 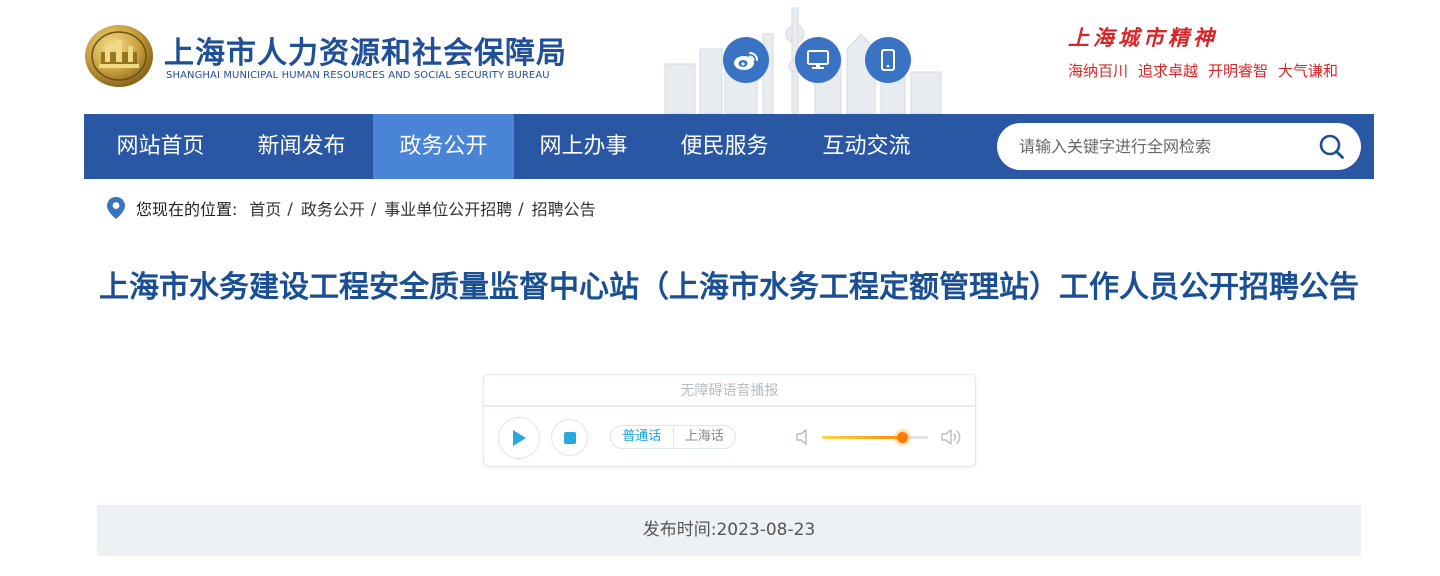 I want to click on desktop-icon, so click(x=818, y=59).